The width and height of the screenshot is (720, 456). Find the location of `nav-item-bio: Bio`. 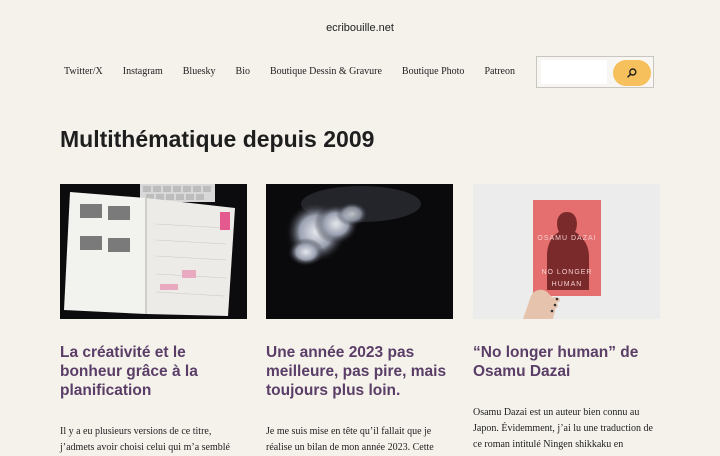

nav-item-bio: Bio is located at coordinates (243, 71).